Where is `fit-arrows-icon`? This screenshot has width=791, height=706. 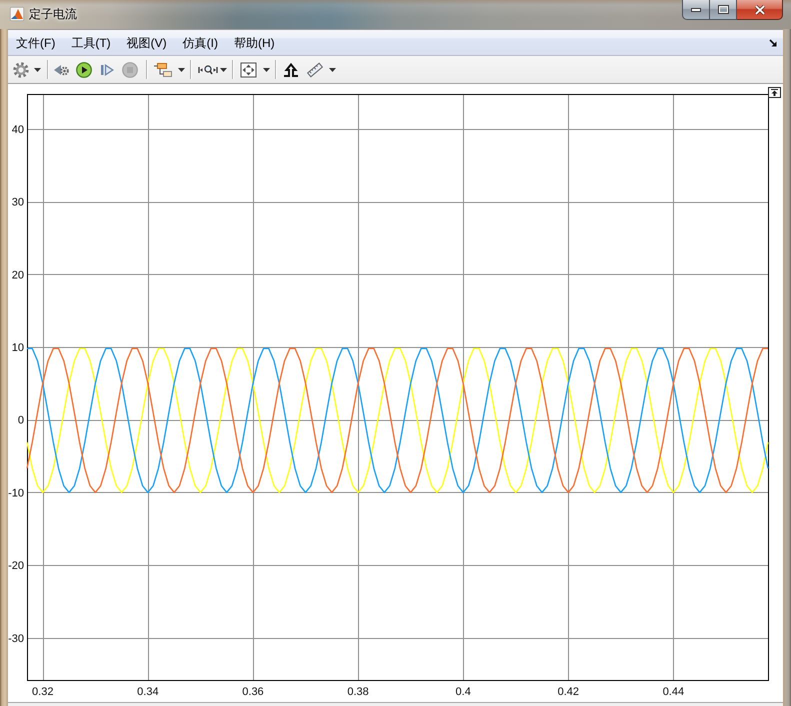
fit-arrows-icon is located at coordinates (248, 70).